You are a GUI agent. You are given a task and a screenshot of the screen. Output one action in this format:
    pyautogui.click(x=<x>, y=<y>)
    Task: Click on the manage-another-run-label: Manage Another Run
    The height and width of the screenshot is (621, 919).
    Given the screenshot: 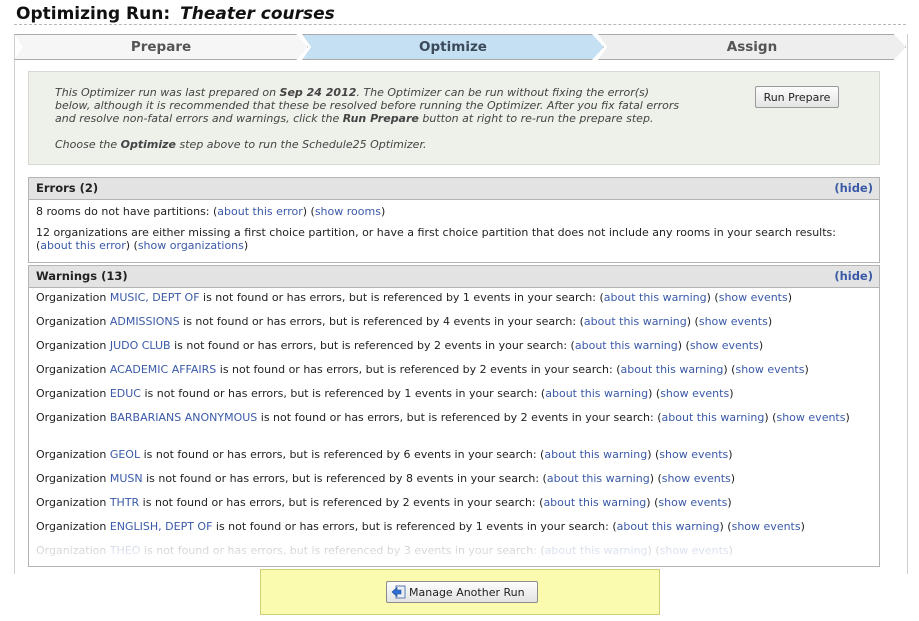 What is the action you would take?
    pyautogui.click(x=467, y=592)
    